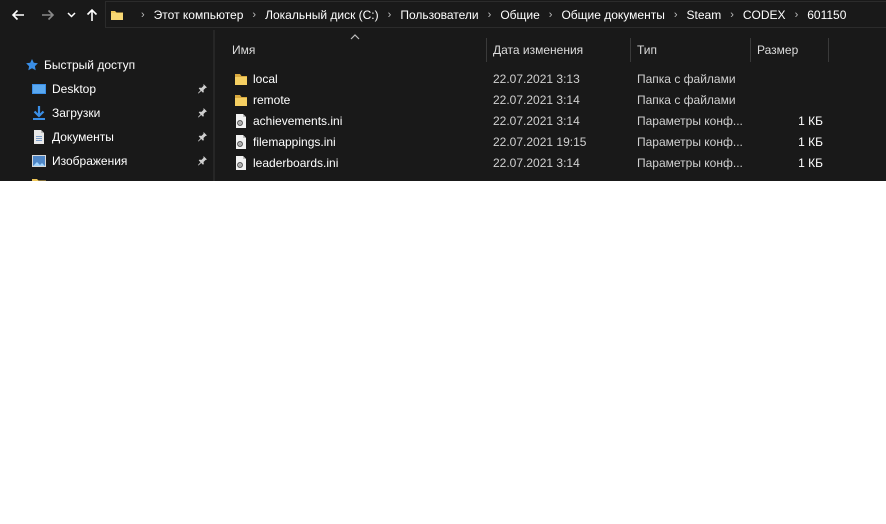  I want to click on nav-quick-access-label: Быстрый доступ, so click(90, 65).